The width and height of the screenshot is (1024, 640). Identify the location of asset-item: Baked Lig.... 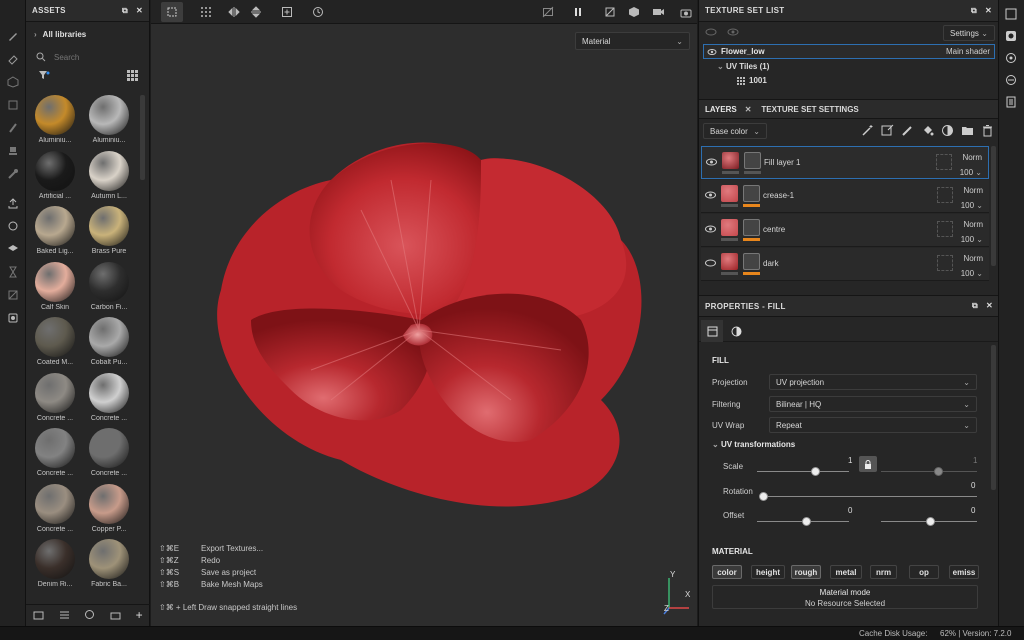
(55, 233).